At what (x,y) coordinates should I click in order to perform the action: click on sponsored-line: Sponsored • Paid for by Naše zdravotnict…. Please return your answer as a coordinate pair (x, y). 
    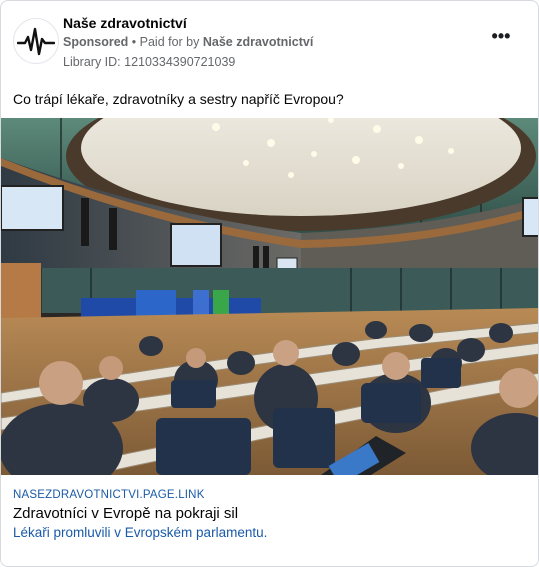
    Looking at the image, I should click on (188, 42).